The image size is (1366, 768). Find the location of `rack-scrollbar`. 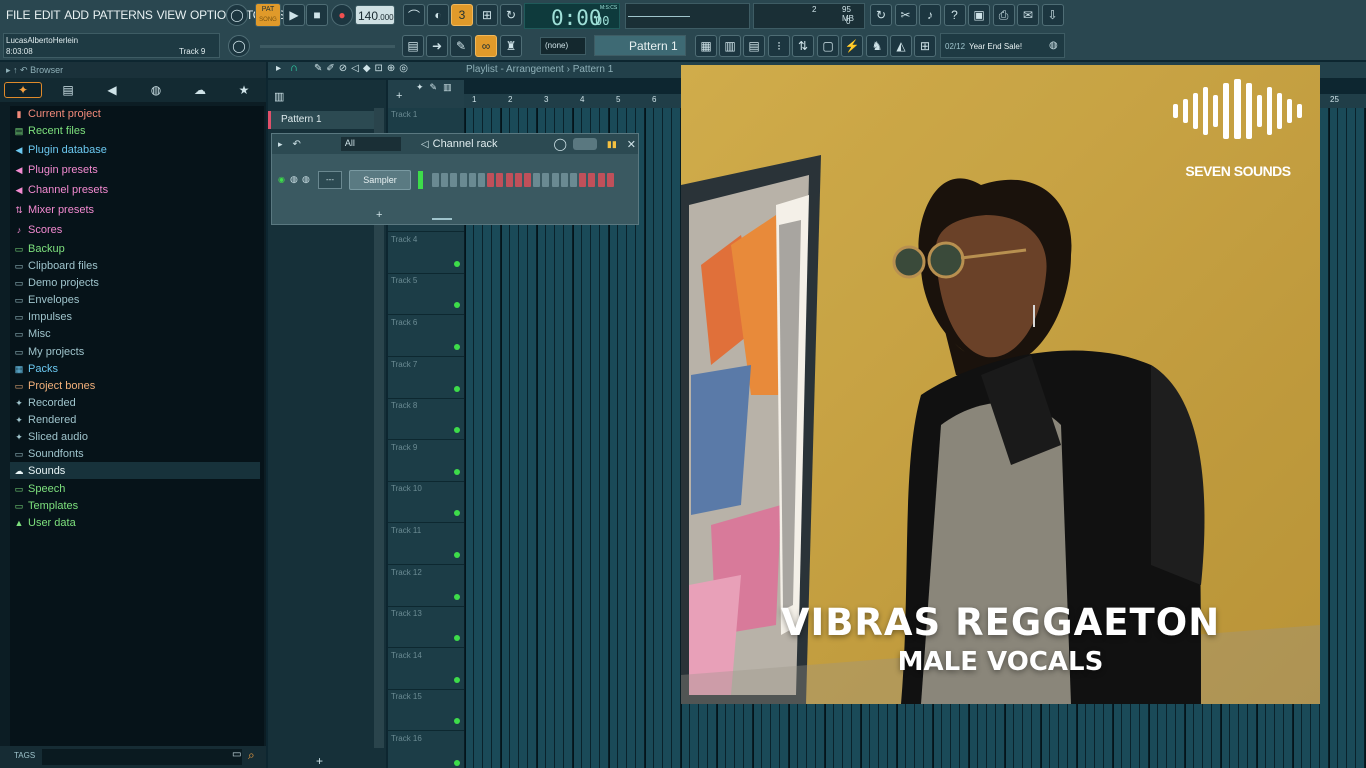

rack-scrollbar is located at coordinates (442, 219).